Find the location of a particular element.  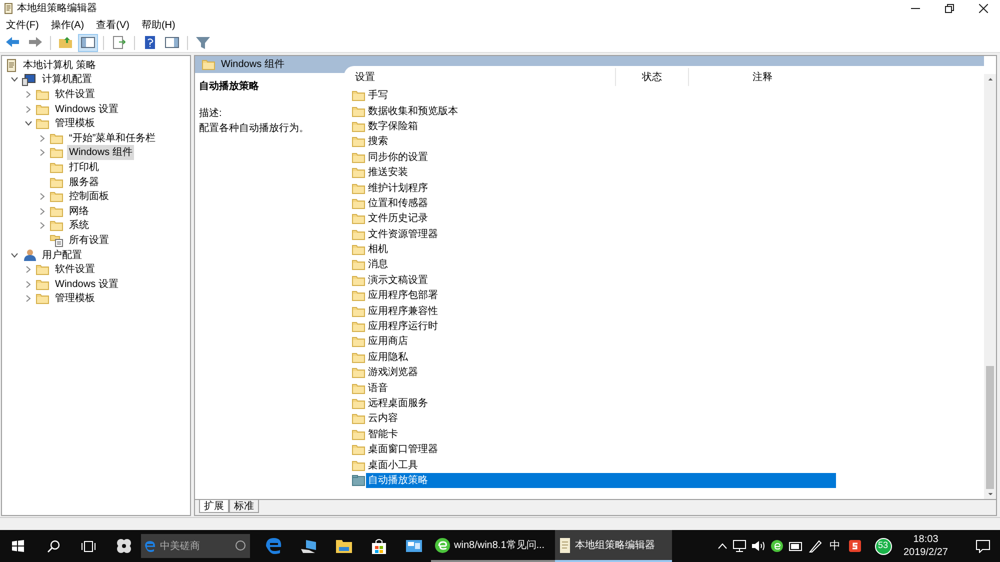

list-item: 桌面窗口管理器 is located at coordinates (601, 450).